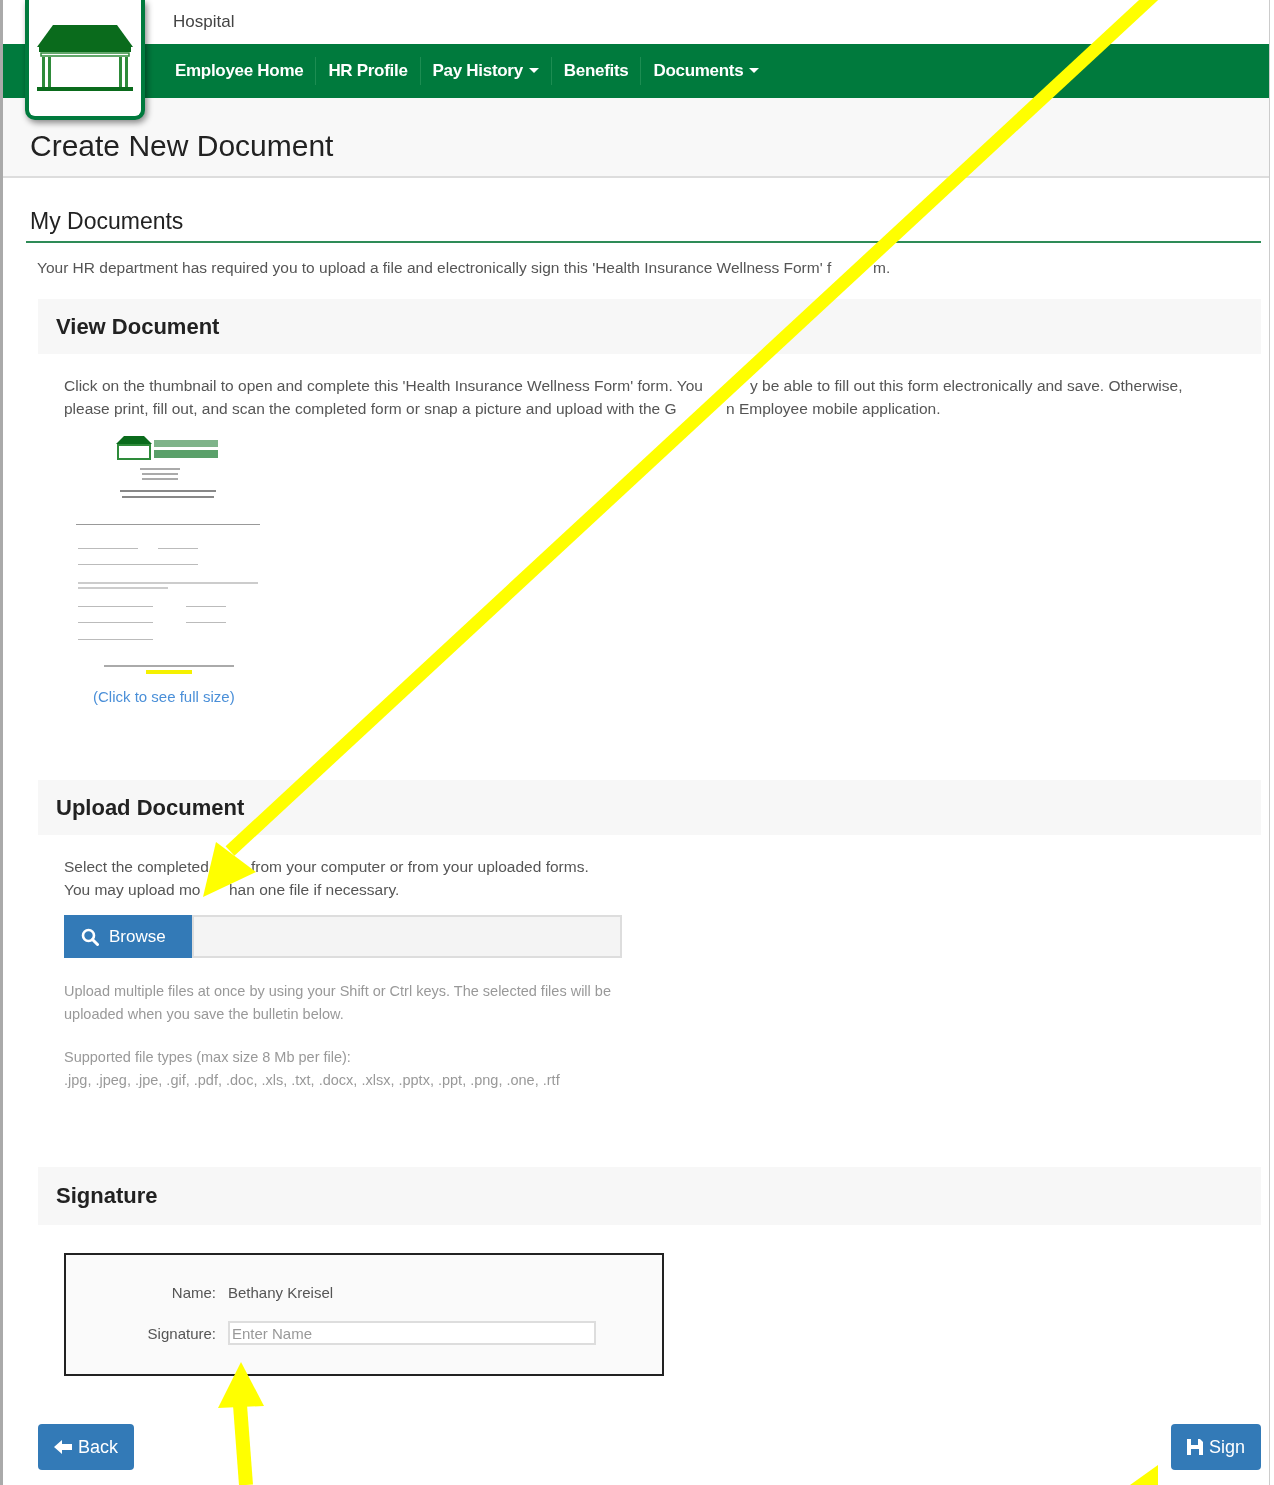 The width and height of the screenshot is (1274, 1485). I want to click on instructions-text: Select the completed, so click(137, 867).